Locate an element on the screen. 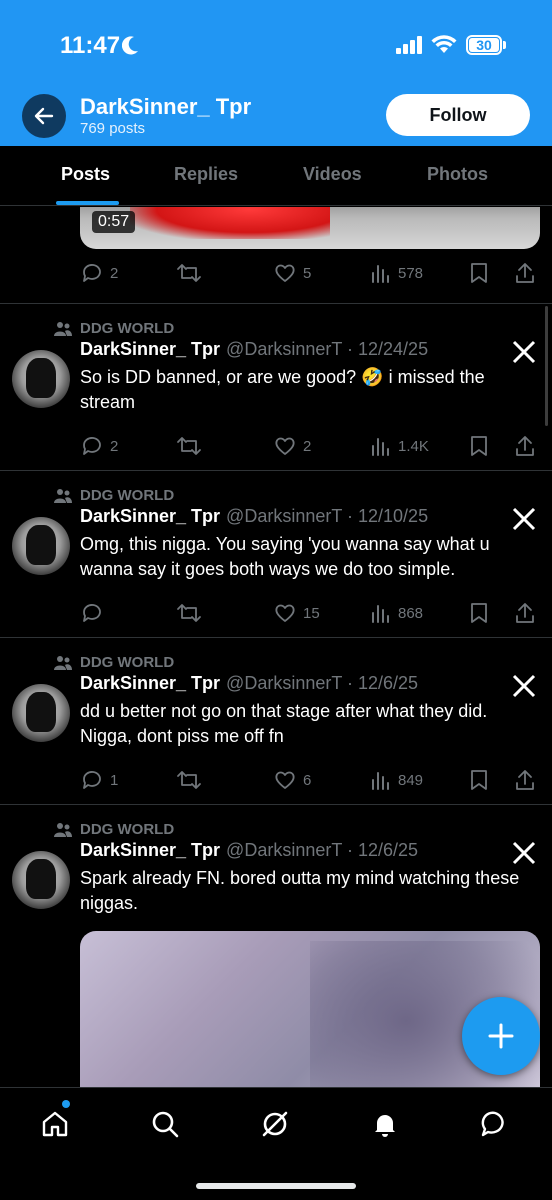 The image size is (552, 1200). views-button: 1.4K is located at coordinates (399, 446).